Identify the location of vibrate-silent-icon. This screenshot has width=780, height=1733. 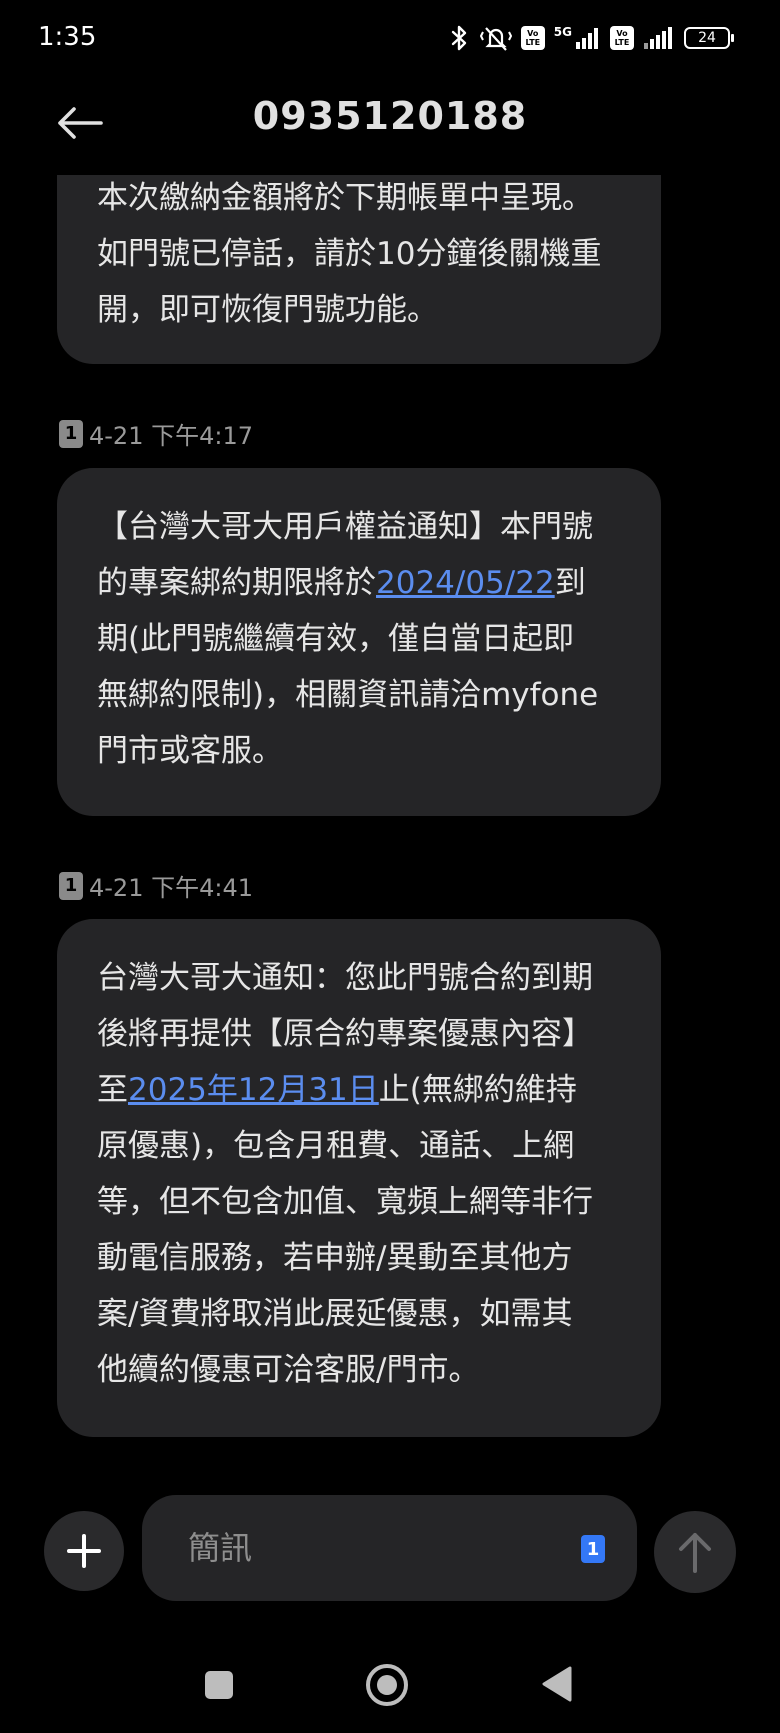
(495, 39).